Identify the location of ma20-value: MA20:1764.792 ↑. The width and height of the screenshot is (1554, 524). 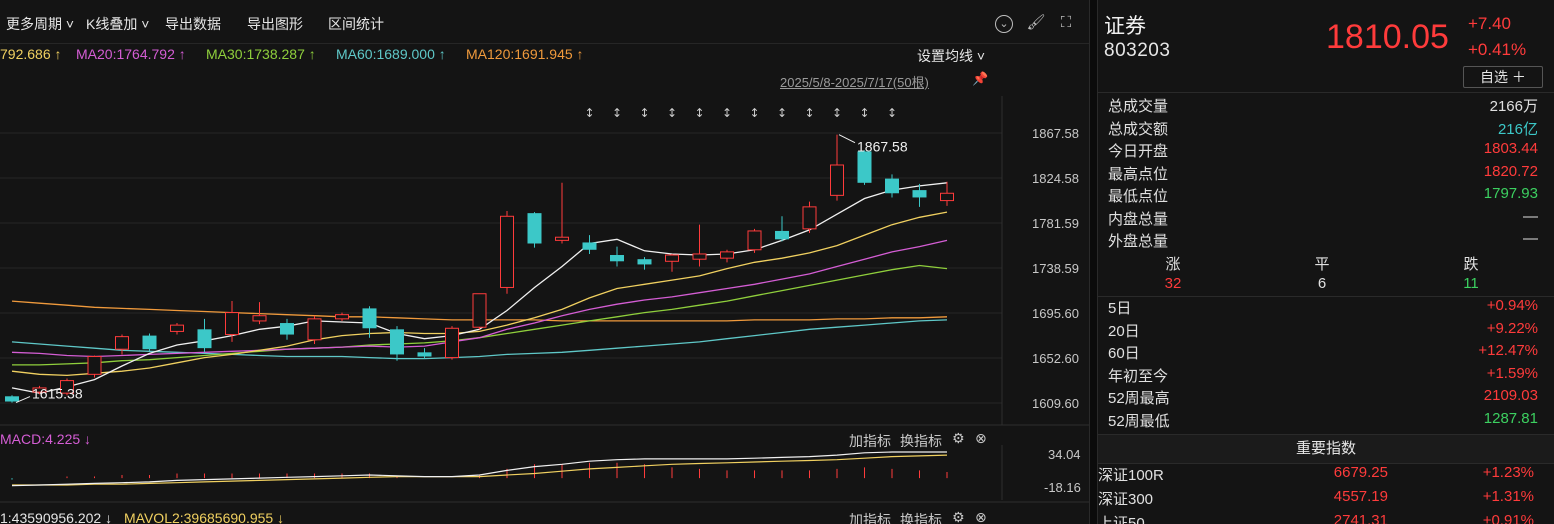
(131, 54).